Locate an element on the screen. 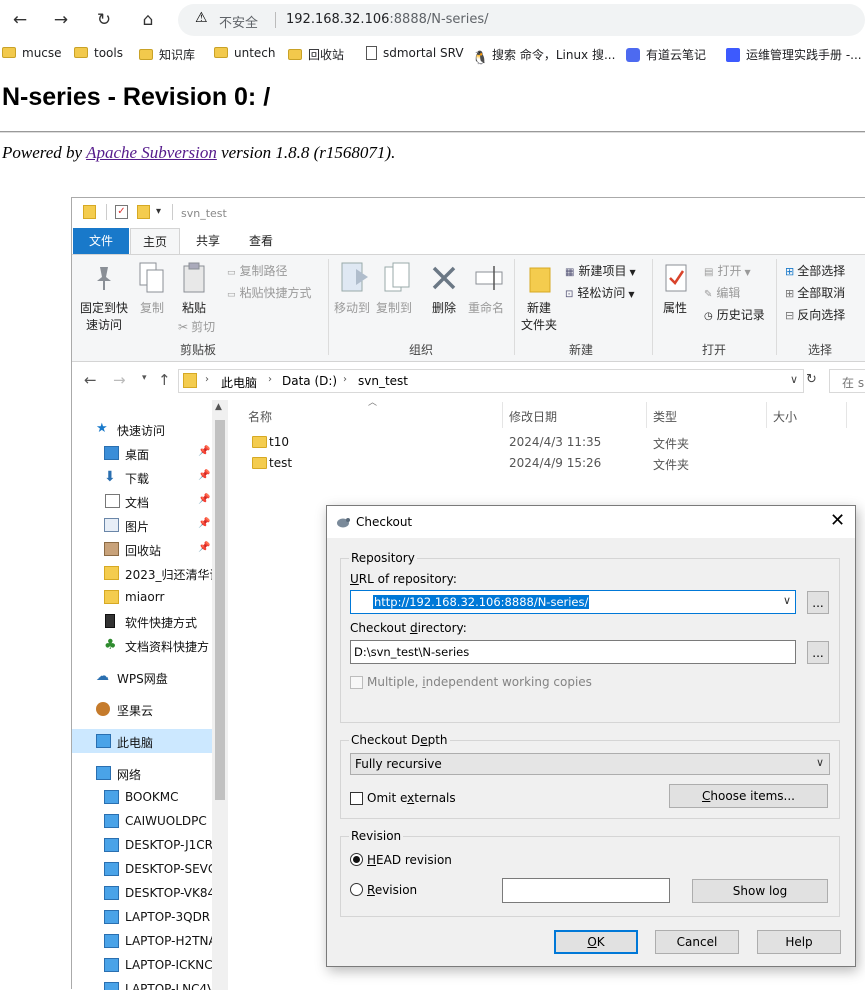 The height and width of the screenshot is (990, 865). open-button: ▤ 打开 ▼ is located at coordinates (727, 270).